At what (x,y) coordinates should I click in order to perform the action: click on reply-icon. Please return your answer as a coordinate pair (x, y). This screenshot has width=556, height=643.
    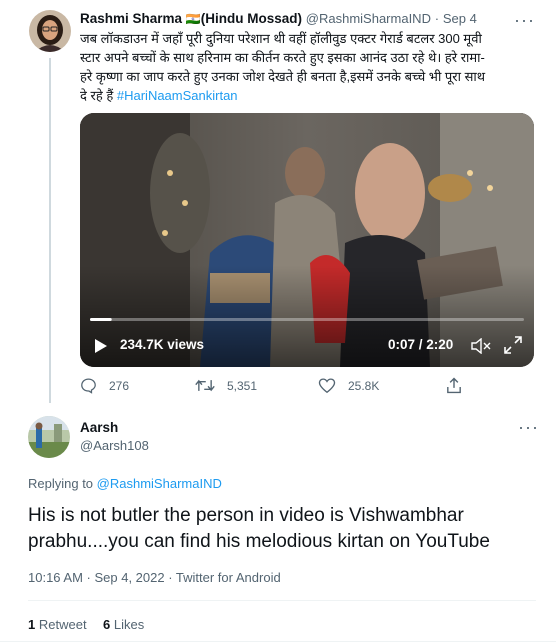
    Looking at the image, I should click on (88, 386).